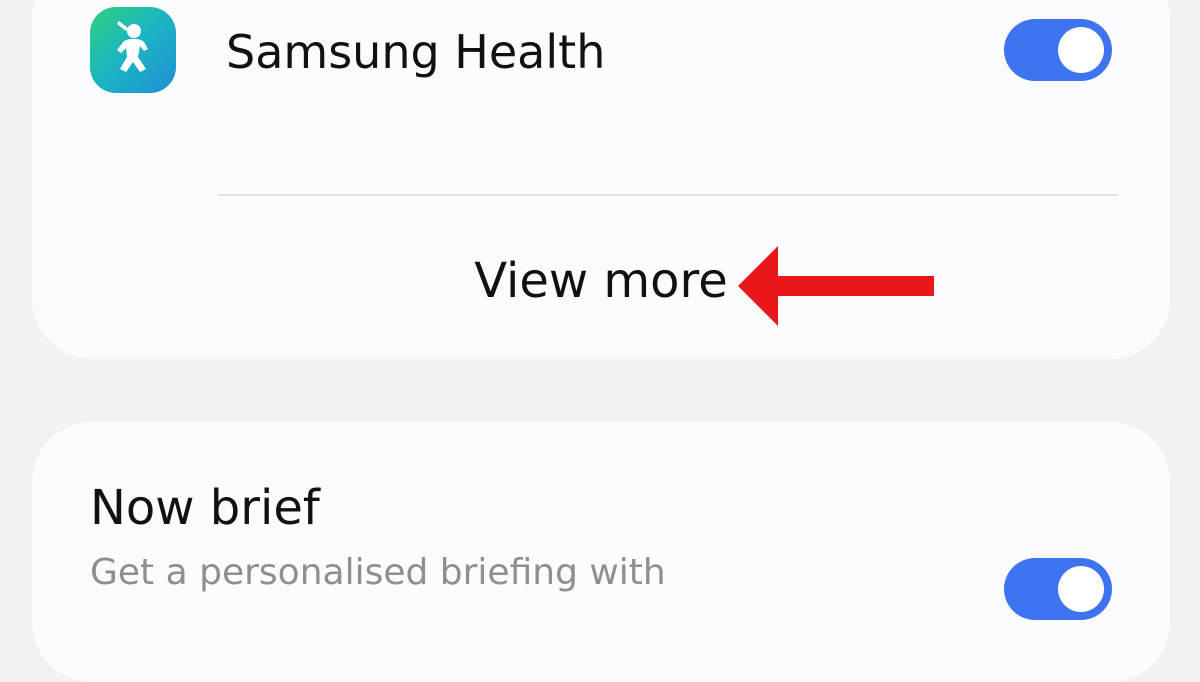  What do you see at coordinates (133, 50) in the screenshot?
I see `samsung-health-icon` at bounding box center [133, 50].